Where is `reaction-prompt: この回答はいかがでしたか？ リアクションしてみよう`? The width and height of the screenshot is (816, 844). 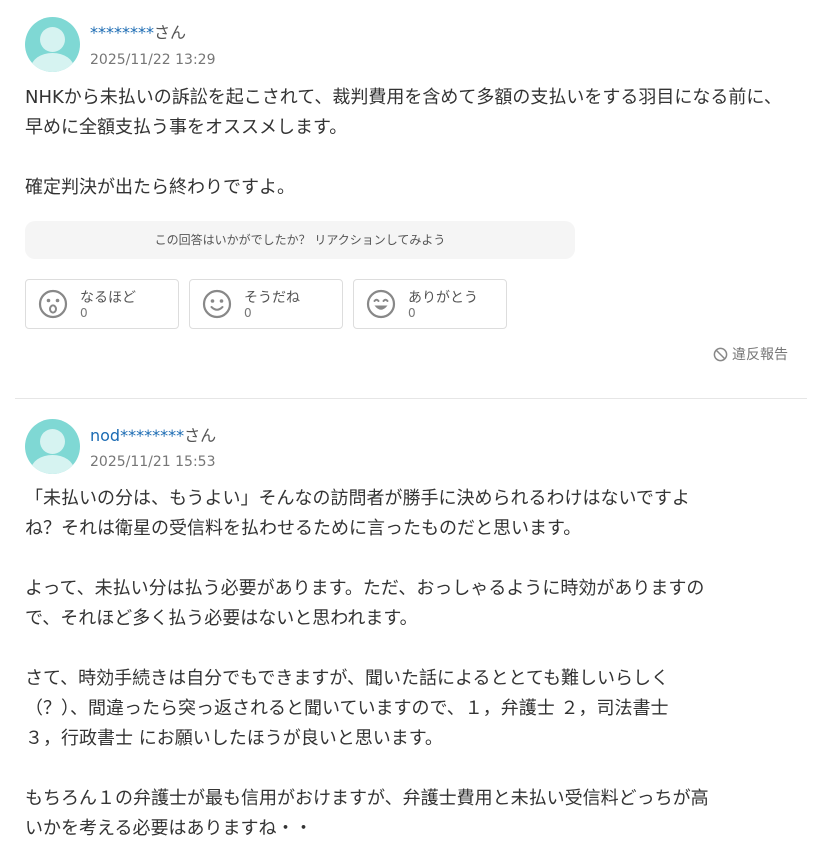 reaction-prompt: この回答はいかがでしたか？ リアクションしてみよう is located at coordinates (300, 240).